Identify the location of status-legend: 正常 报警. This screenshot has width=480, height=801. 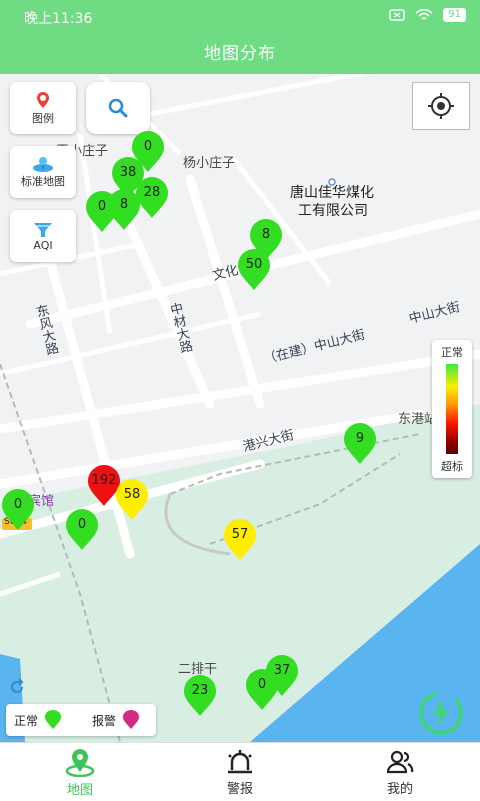
(81, 720).